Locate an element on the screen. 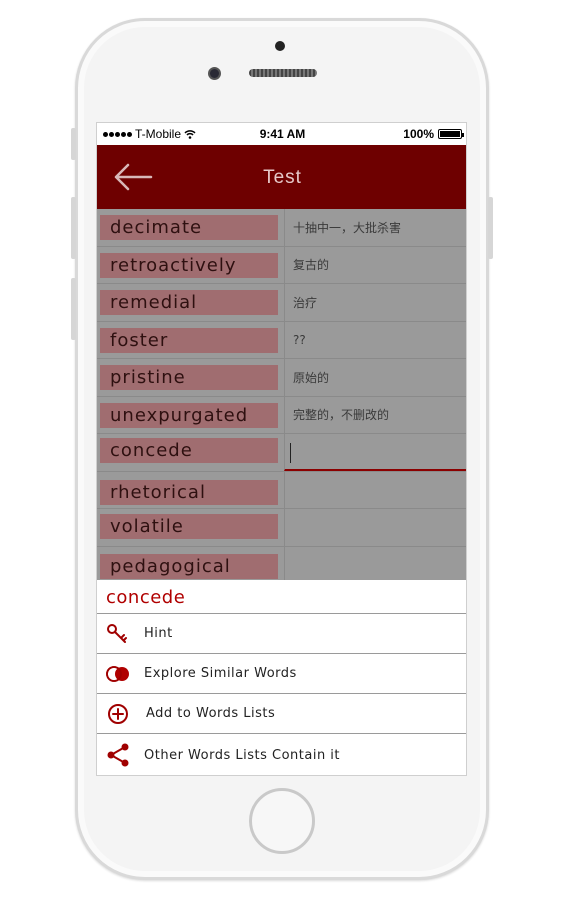 This screenshot has width=564, height=898. mute-switch is located at coordinates (73, 144).